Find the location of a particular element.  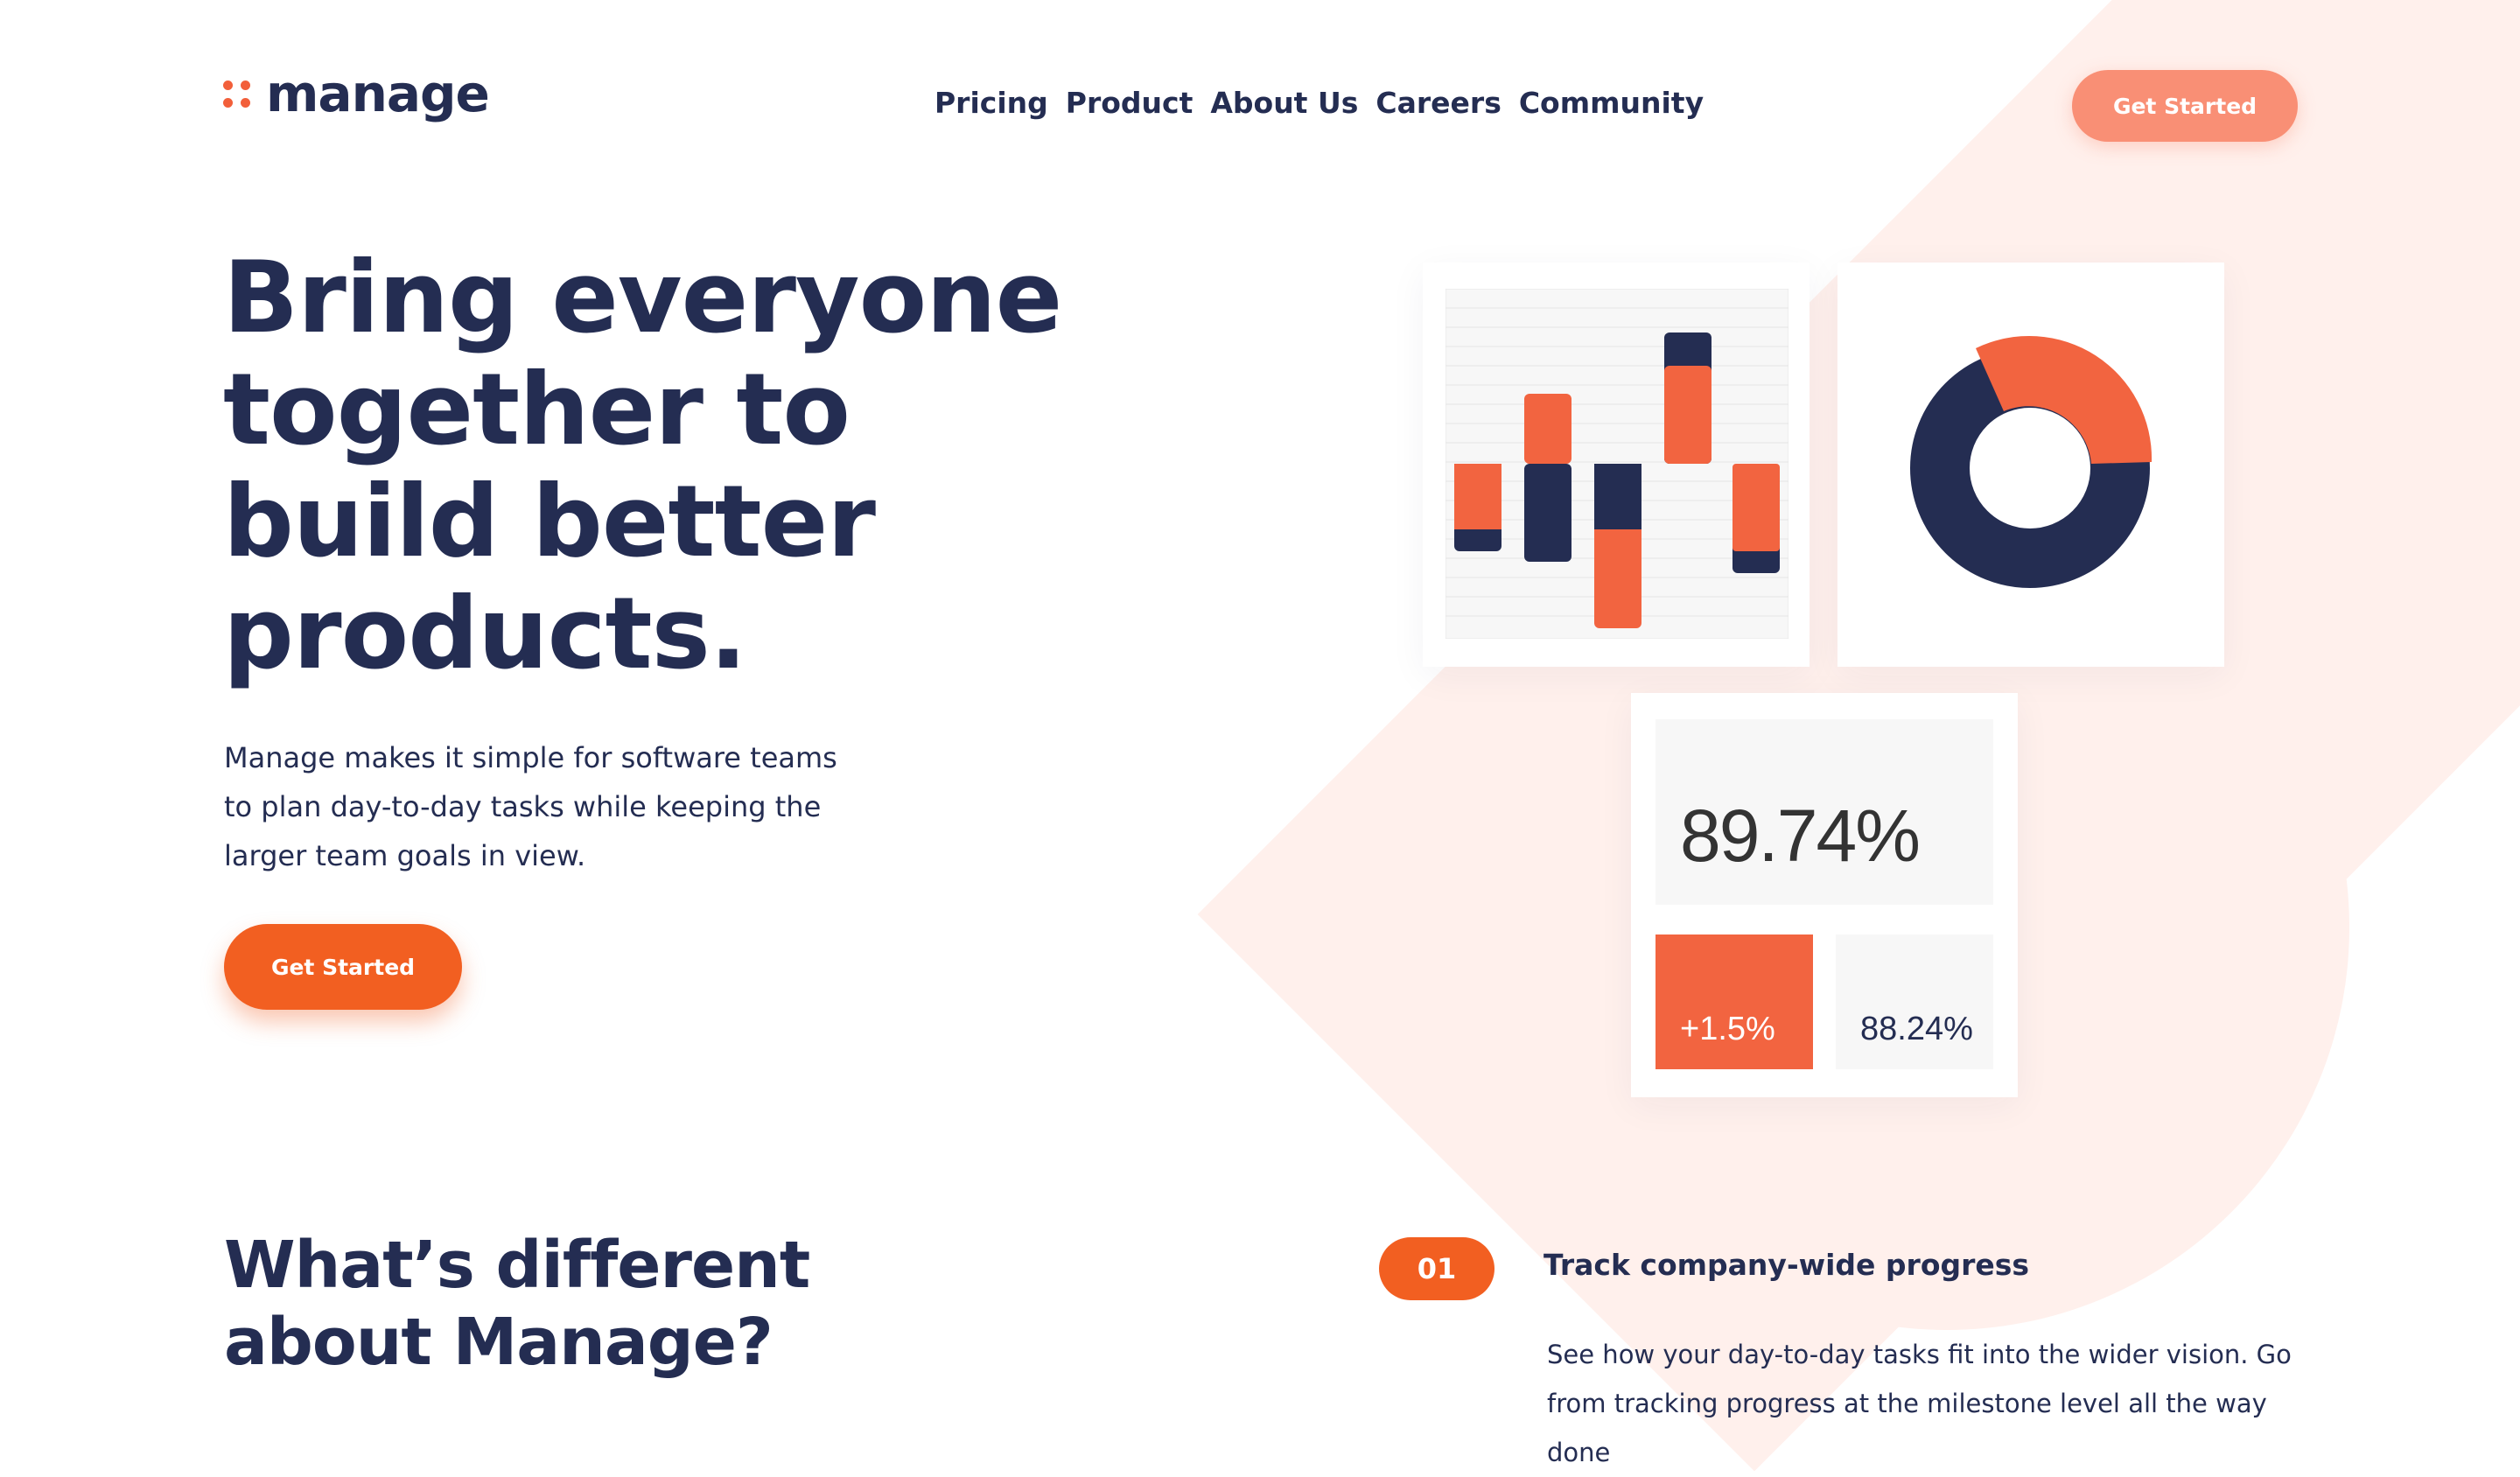

logo-text: manage is located at coordinates (378, 93).